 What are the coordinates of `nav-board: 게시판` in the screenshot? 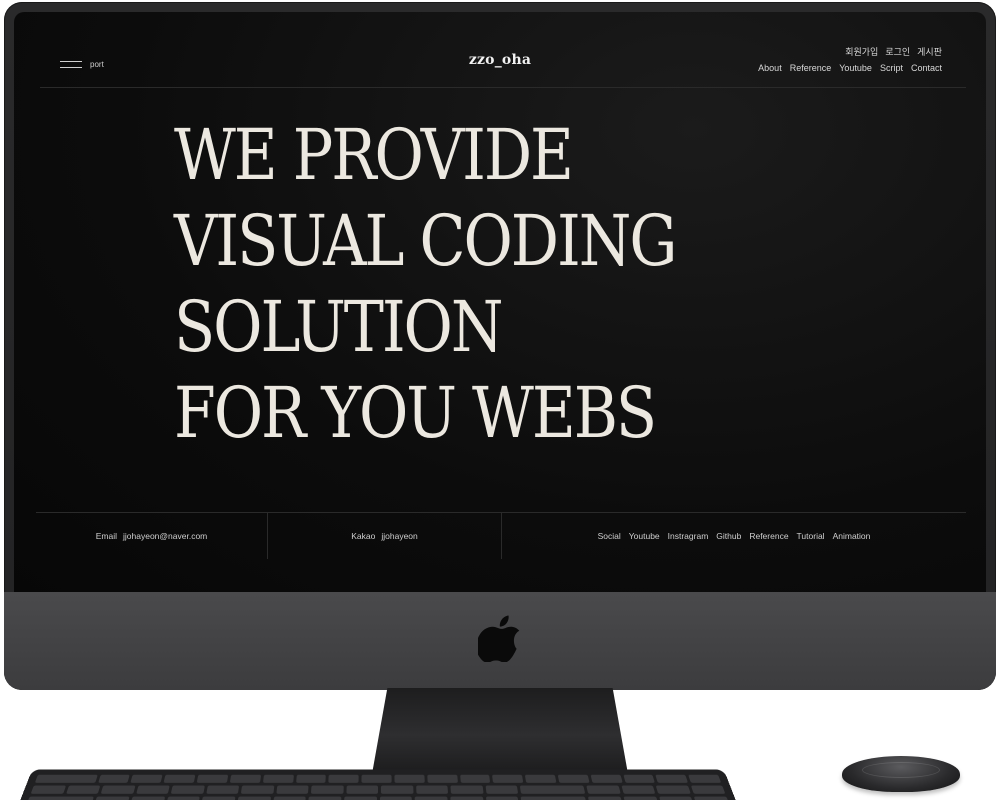 It's located at (929, 51).